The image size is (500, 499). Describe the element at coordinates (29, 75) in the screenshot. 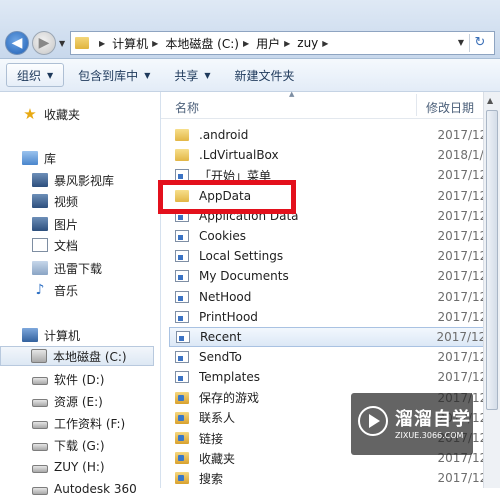

I see `organize-label: 组织` at that location.